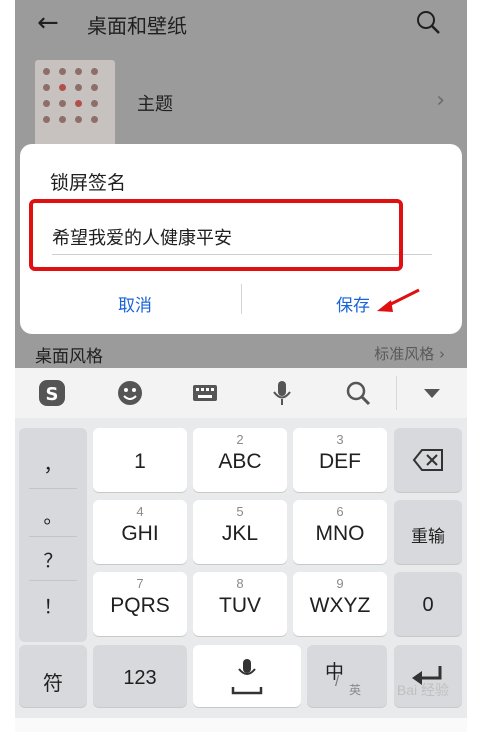 This screenshot has width=479, height=732. I want to click on chevron-right-icon: ›, so click(440, 100).